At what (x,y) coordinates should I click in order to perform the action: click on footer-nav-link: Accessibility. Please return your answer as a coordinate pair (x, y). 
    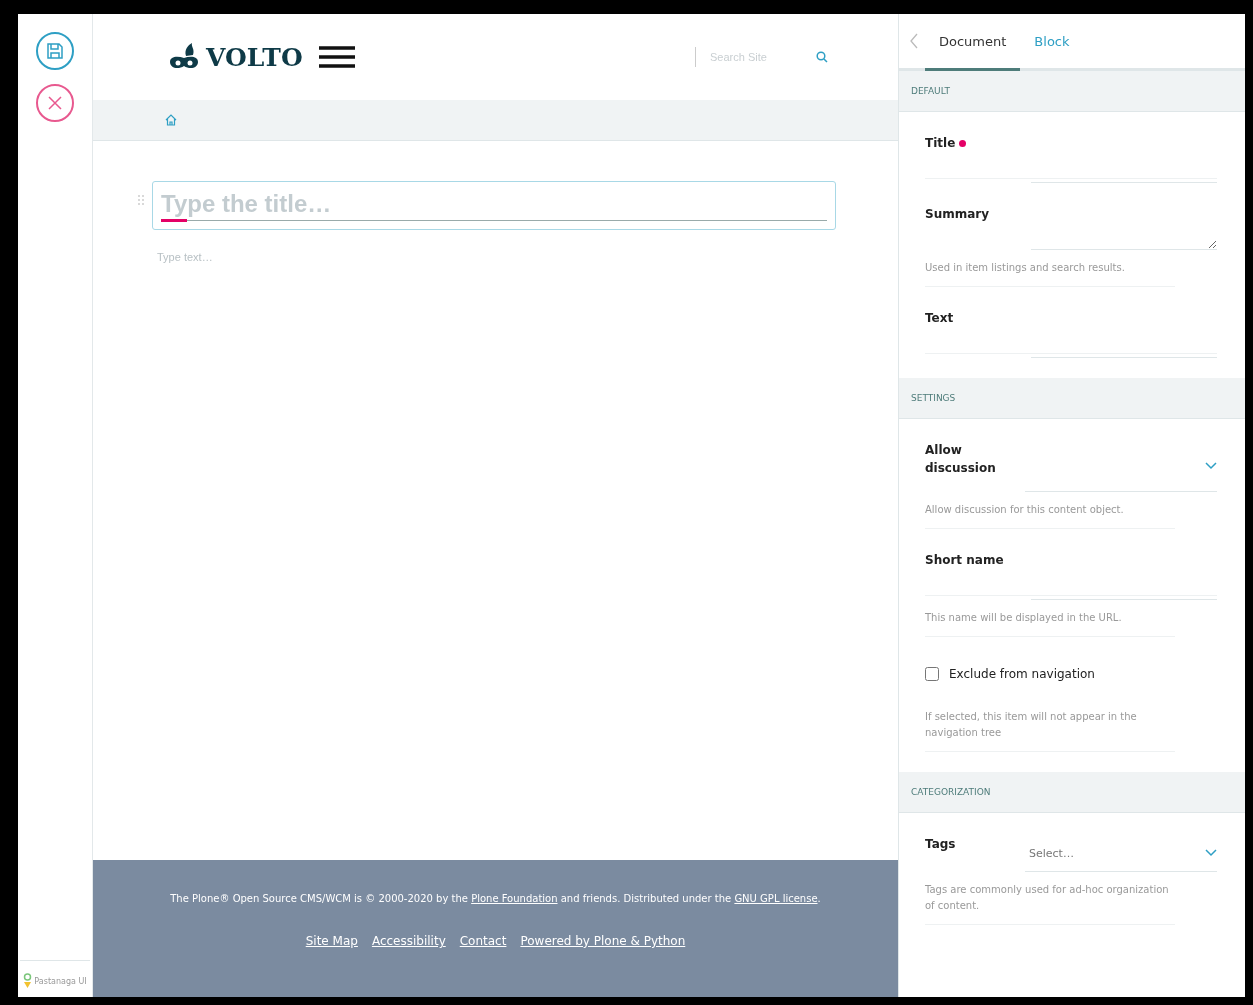
    Looking at the image, I should click on (408, 941).